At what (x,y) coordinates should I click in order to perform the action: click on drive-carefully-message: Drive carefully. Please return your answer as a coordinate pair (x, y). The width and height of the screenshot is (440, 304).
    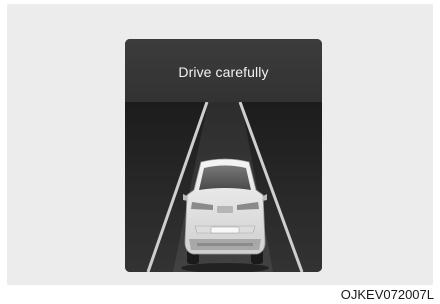
    Looking at the image, I should click on (223, 71).